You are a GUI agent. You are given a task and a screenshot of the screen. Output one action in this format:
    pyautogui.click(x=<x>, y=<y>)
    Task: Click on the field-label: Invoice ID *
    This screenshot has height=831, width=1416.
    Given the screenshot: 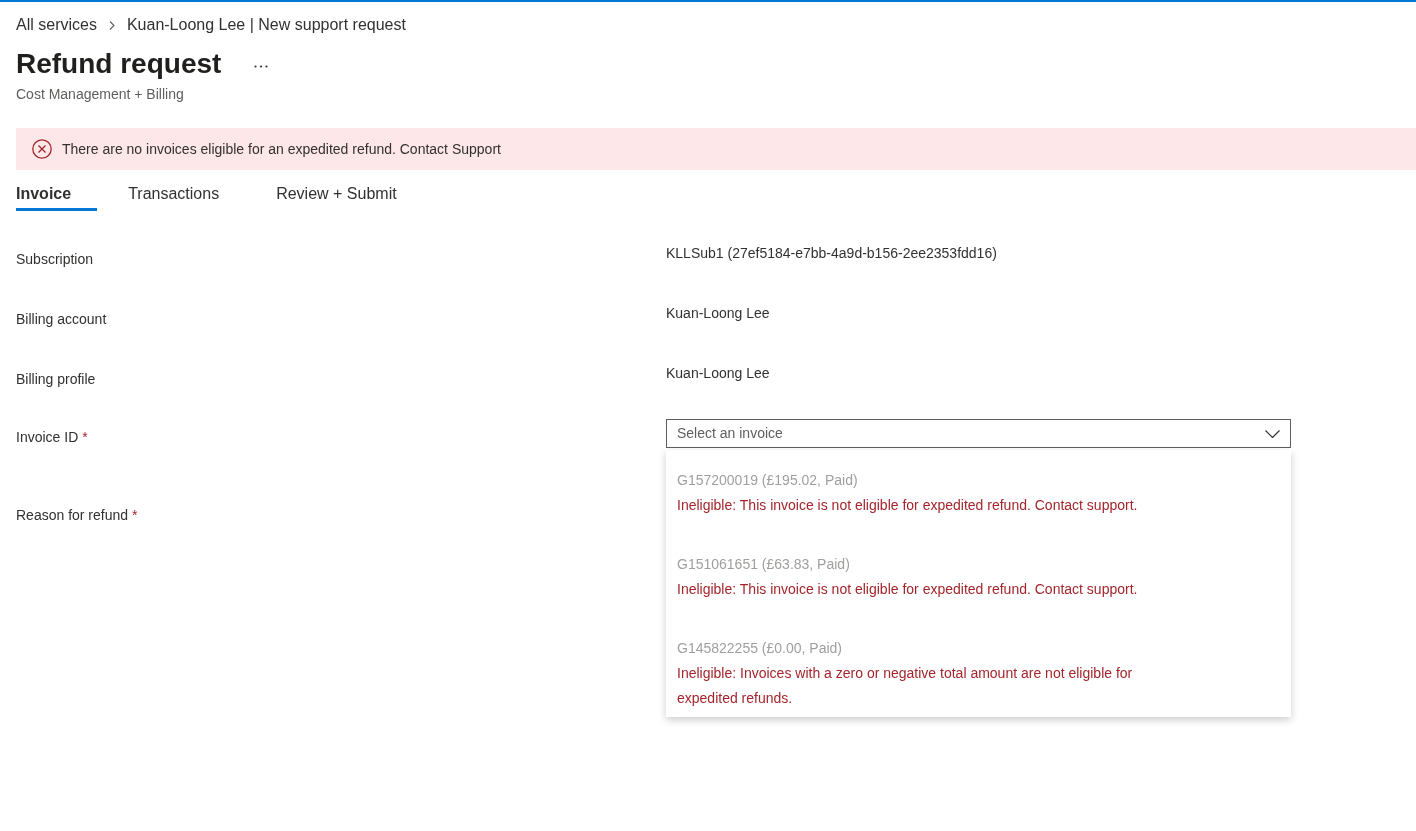 What is the action you would take?
    pyautogui.click(x=52, y=437)
    